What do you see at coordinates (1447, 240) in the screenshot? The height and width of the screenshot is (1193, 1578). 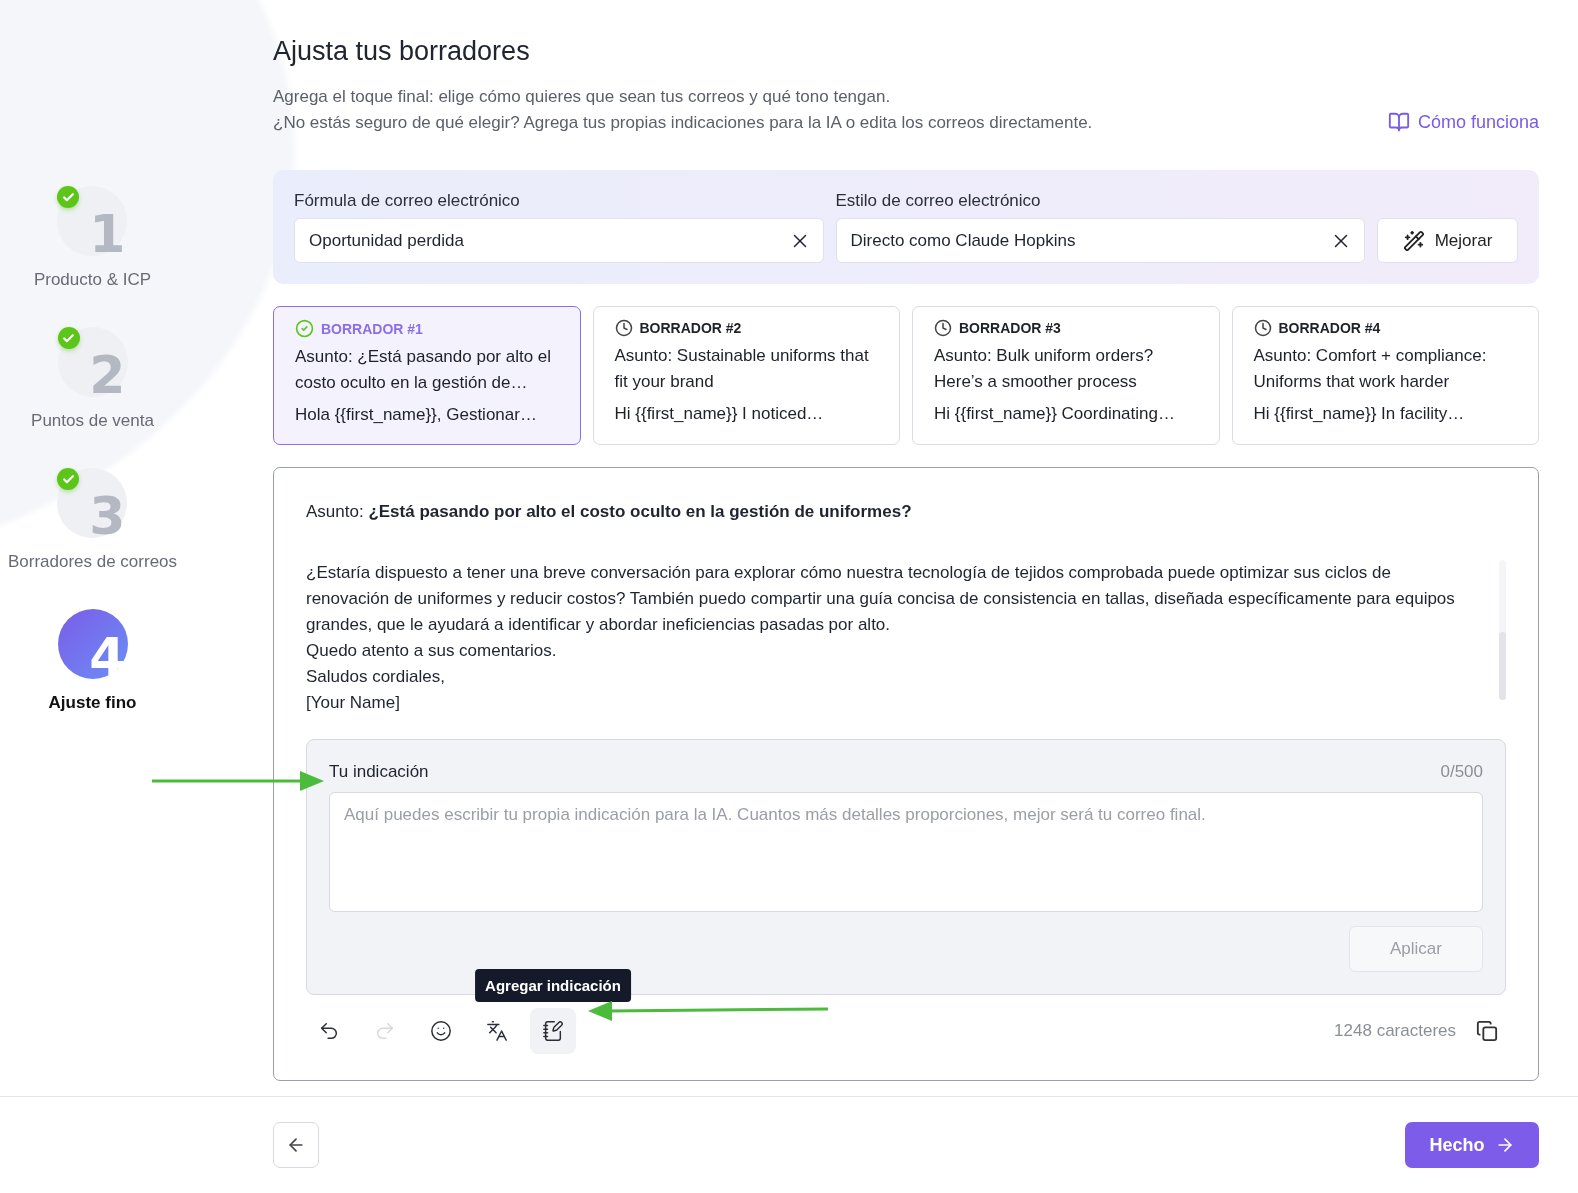 I see `improve-button: Mejorar` at bounding box center [1447, 240].